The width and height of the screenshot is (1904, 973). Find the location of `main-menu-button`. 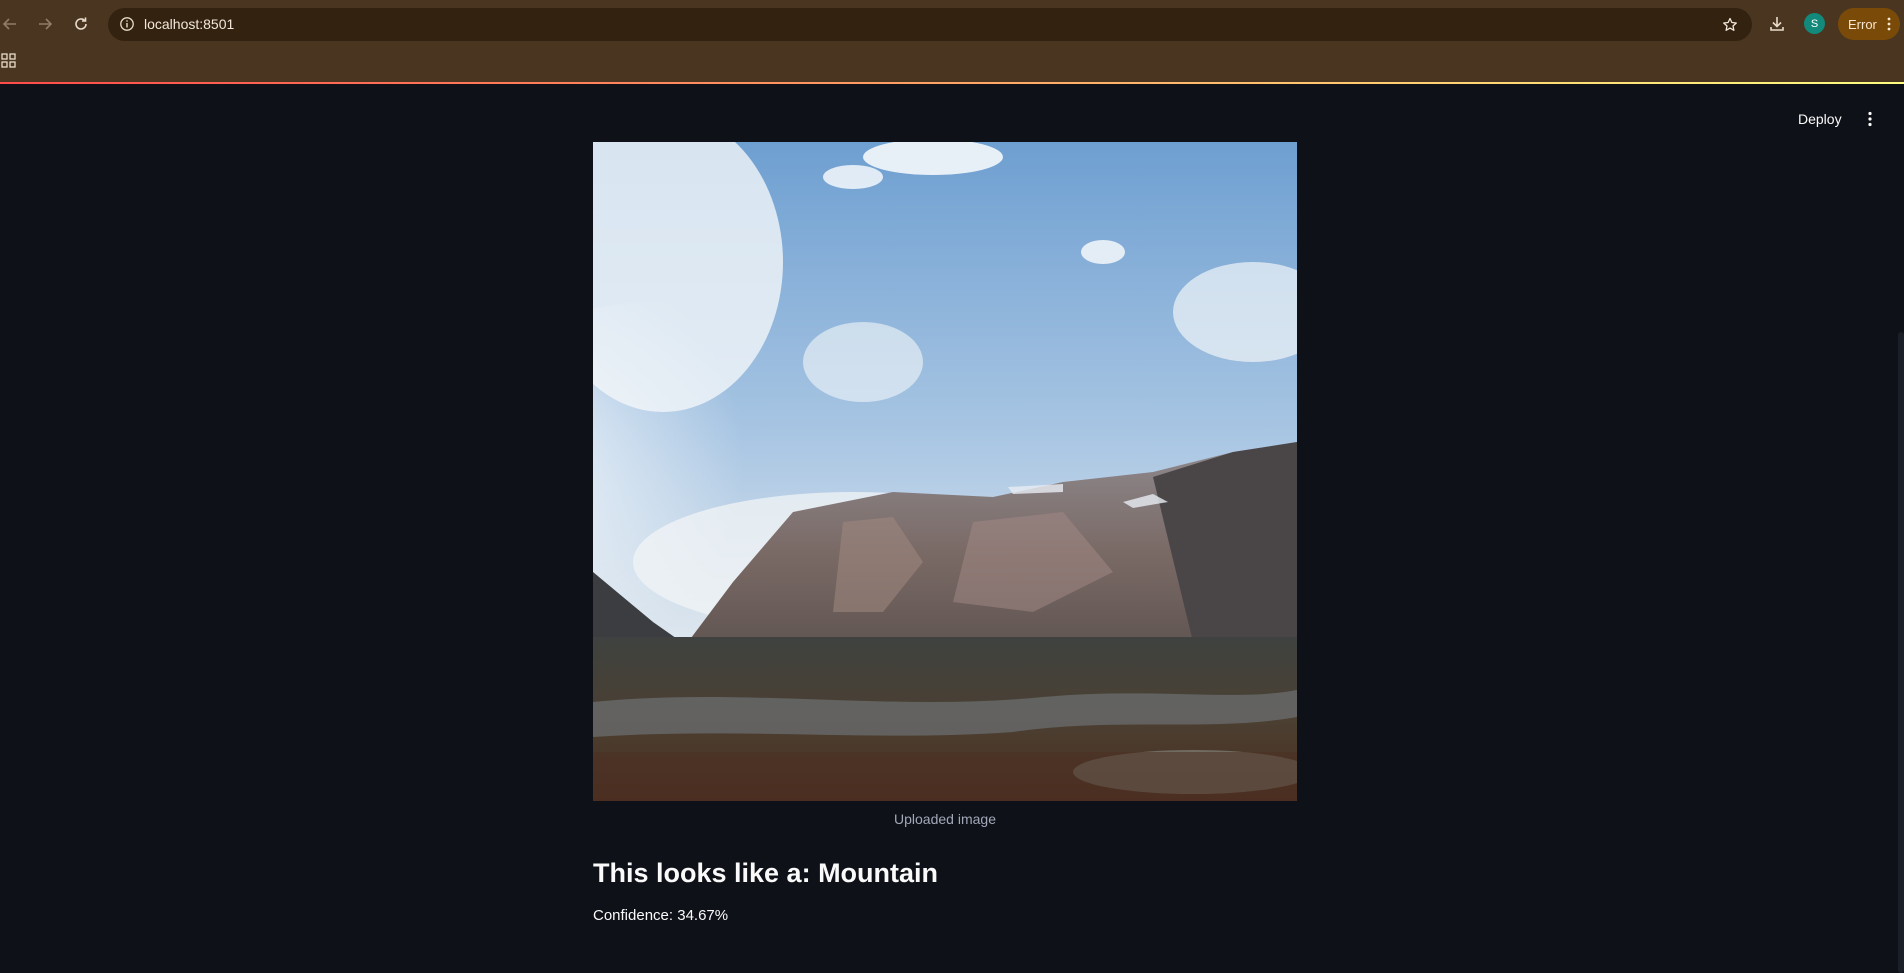

main-menu-button is located at coordinates (1870, 119).